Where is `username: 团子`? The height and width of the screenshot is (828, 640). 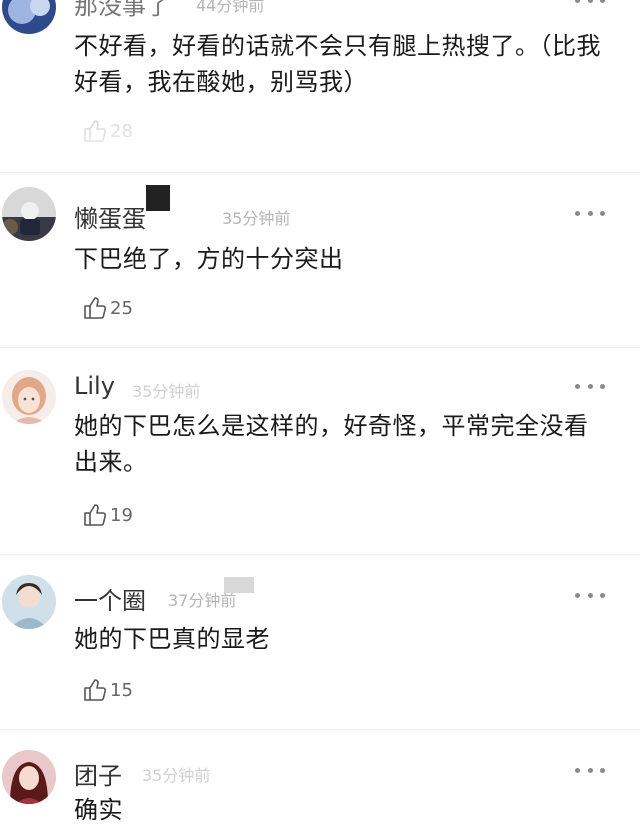 username: 团子 is located at coordinates (98, 773).